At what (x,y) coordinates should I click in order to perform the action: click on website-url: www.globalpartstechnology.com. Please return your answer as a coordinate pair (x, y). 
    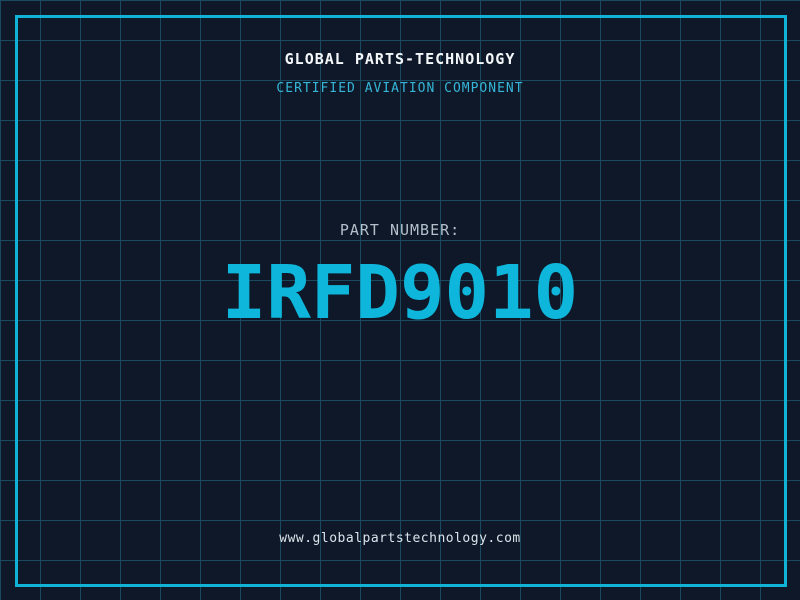
    Looking at the image, I should click on (400, 538).